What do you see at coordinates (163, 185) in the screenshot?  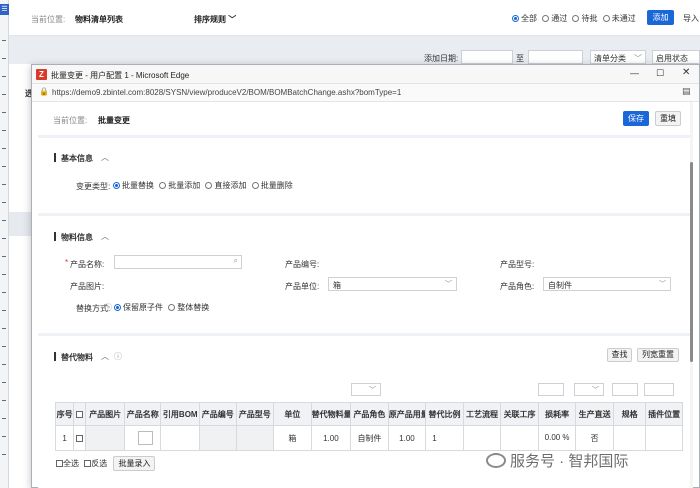 I see `radio-batch-add` at bounding box center [163, 185].